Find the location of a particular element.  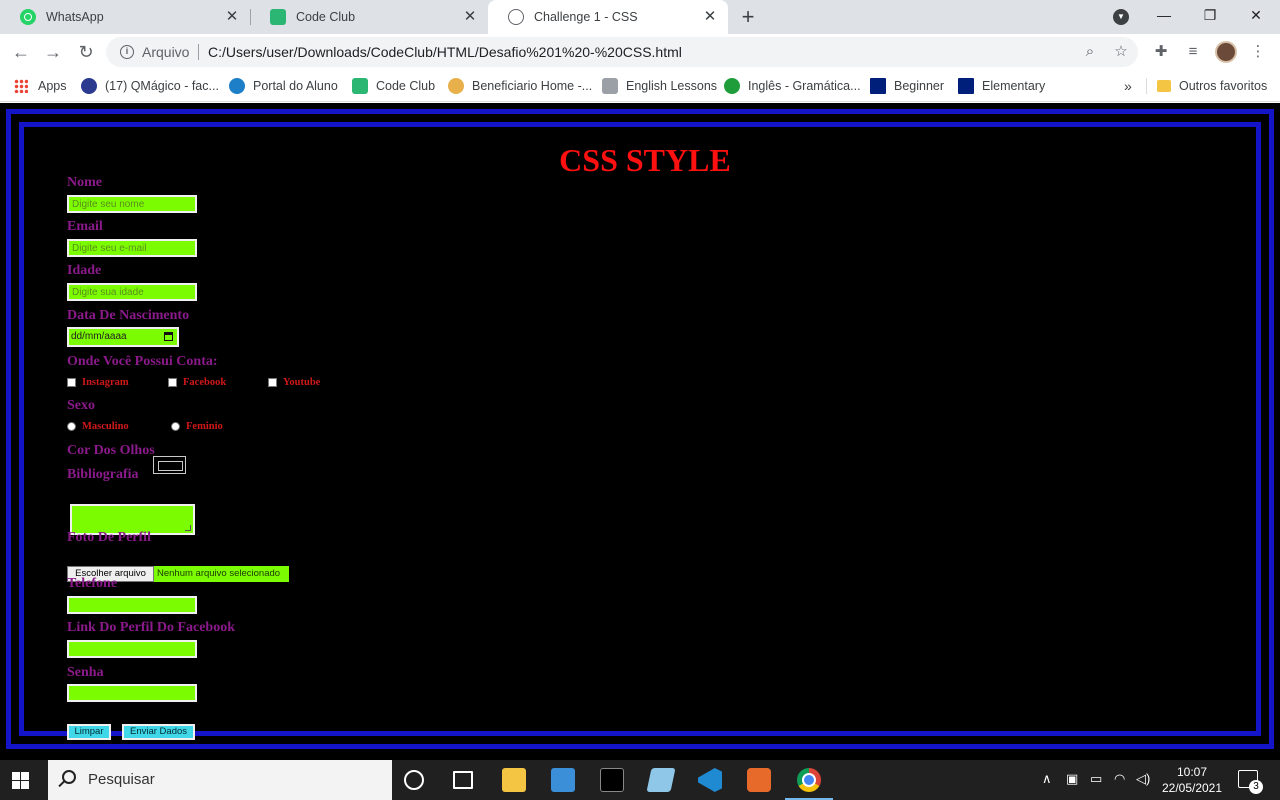

info-icon: i is located at coordinates (127, 52).